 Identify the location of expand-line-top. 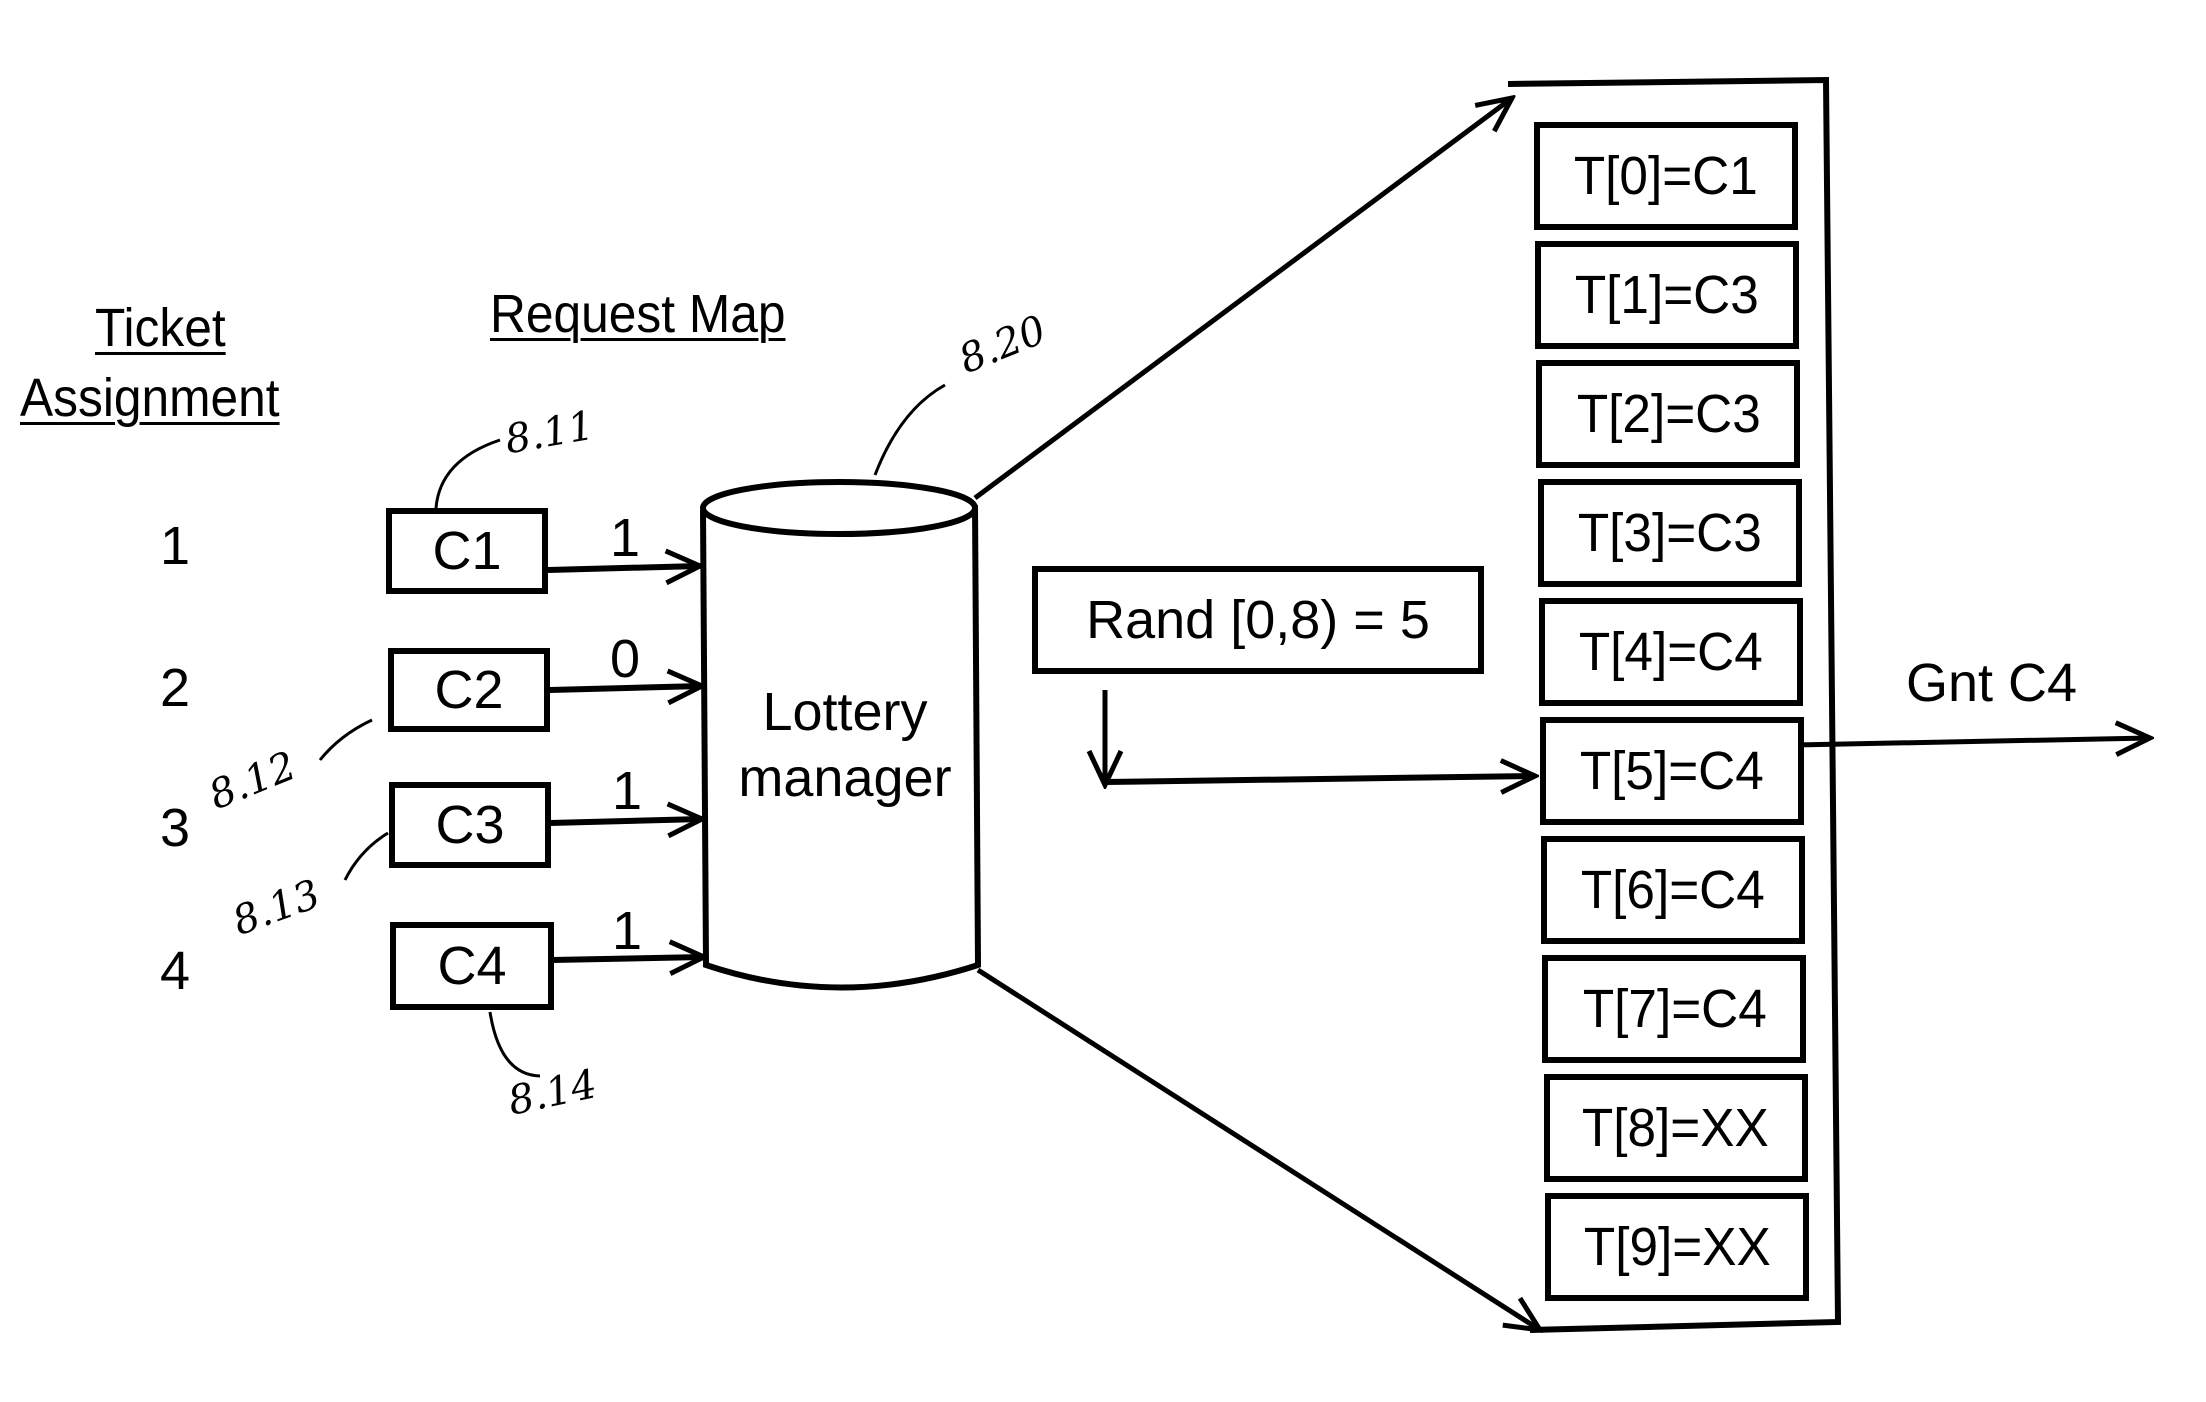
(1242, 299).